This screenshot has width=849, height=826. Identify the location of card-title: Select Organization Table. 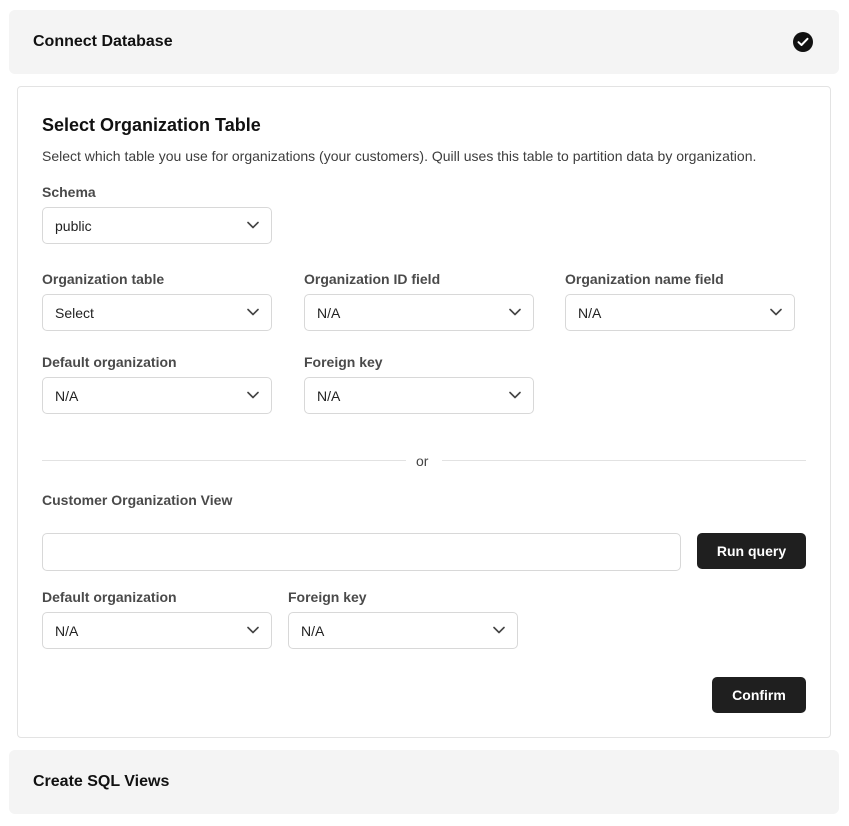
(151, 125).